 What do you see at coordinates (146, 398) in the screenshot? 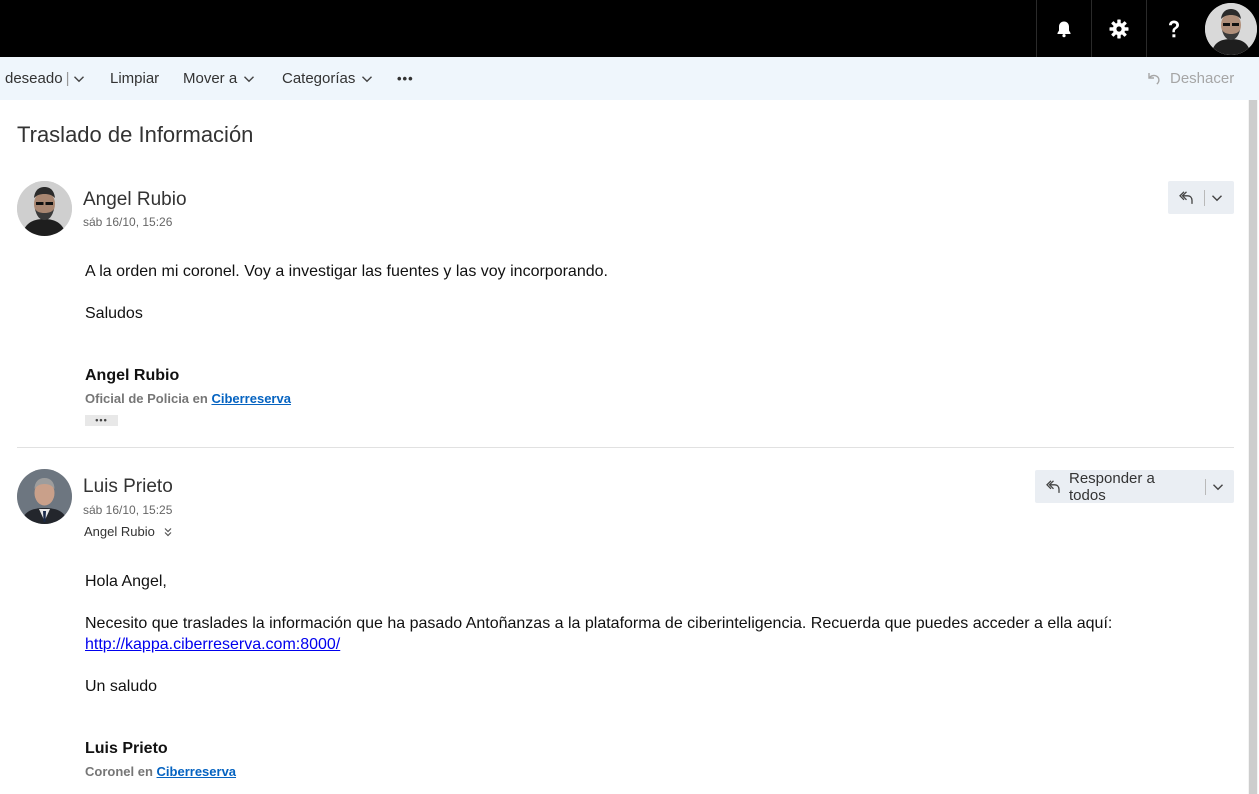
I see `signature-role-text: Oficial de Policia en` at bounding box center [146, 398].